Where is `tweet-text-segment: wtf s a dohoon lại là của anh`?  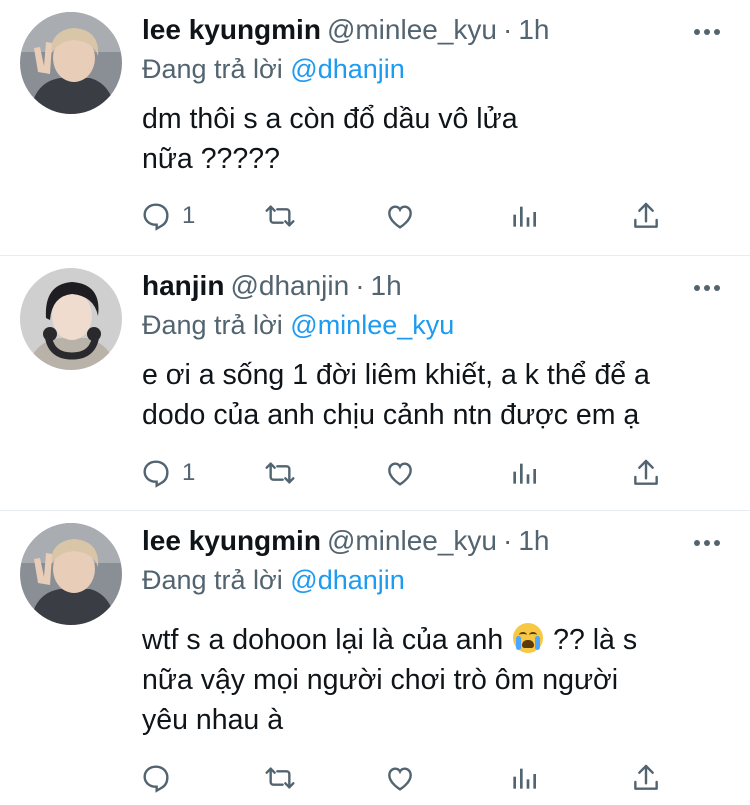 tweet-text-segment: wtf s a dohoon lại là của anh is located at coordinates (323, 640).